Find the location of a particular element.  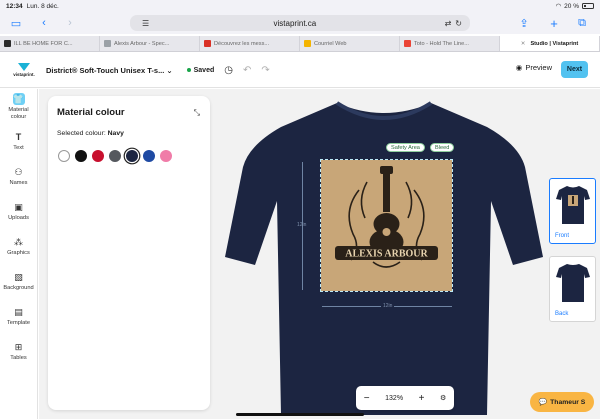

swatch-navy is located at coordinates (132, 156).